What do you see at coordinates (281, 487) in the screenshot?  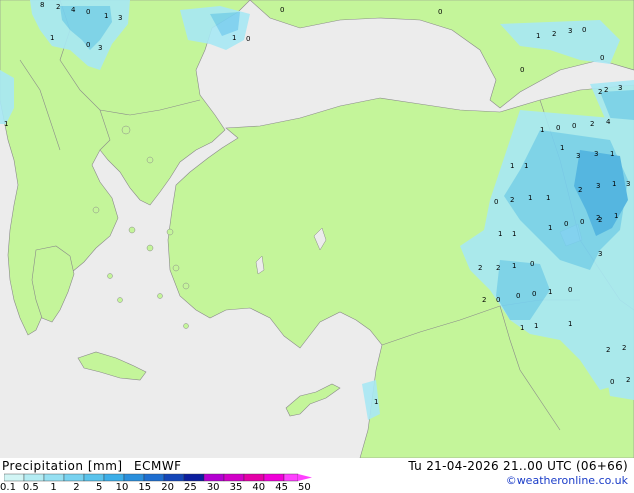 I see `legend-tick-label: 45` at bounding box center [281, 487].